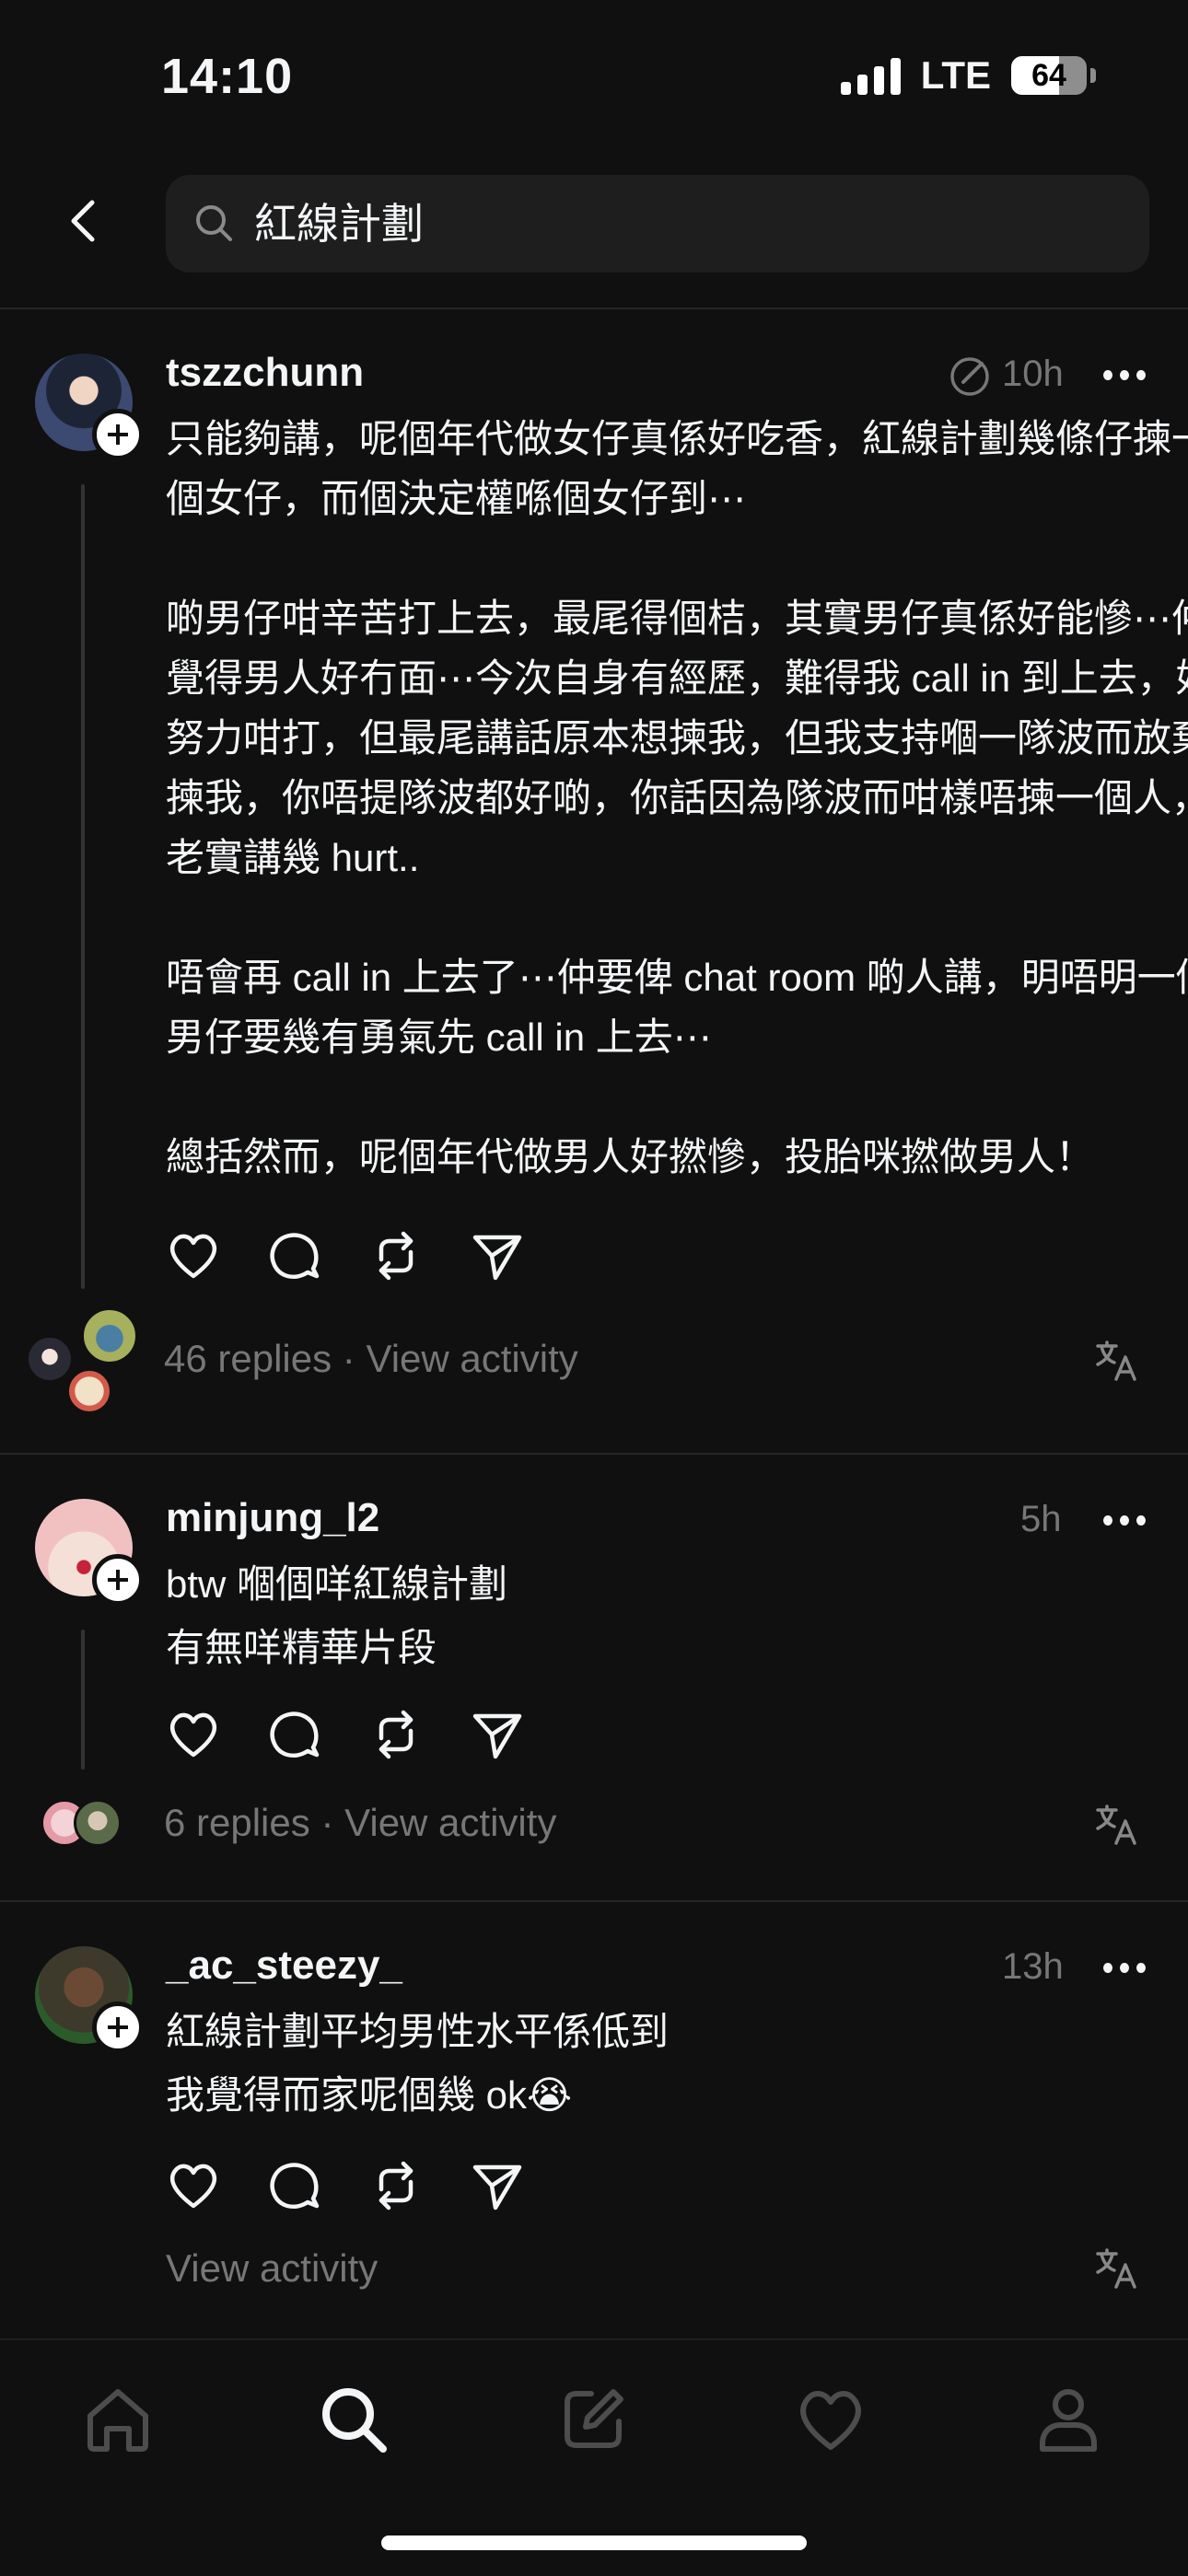 The height and width of the screenshot is (2576, 1188). What do you see at coordinates (594, 2542) in the screenshot?
I see `home-indicator` at bounding box center [594, 2542].